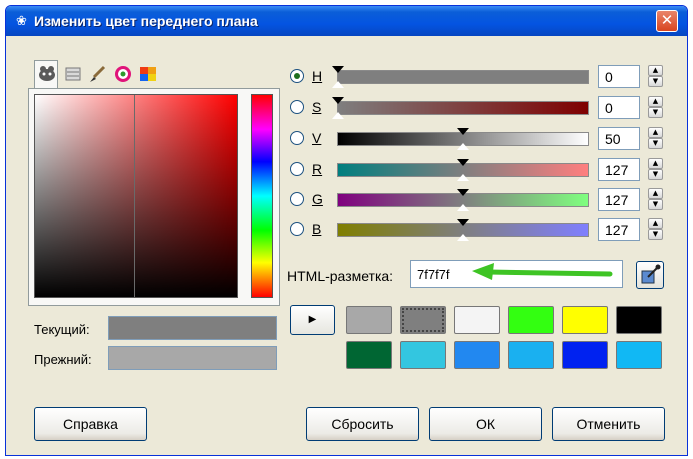  I want to click on crosshair-vertical, so click(134, 196).